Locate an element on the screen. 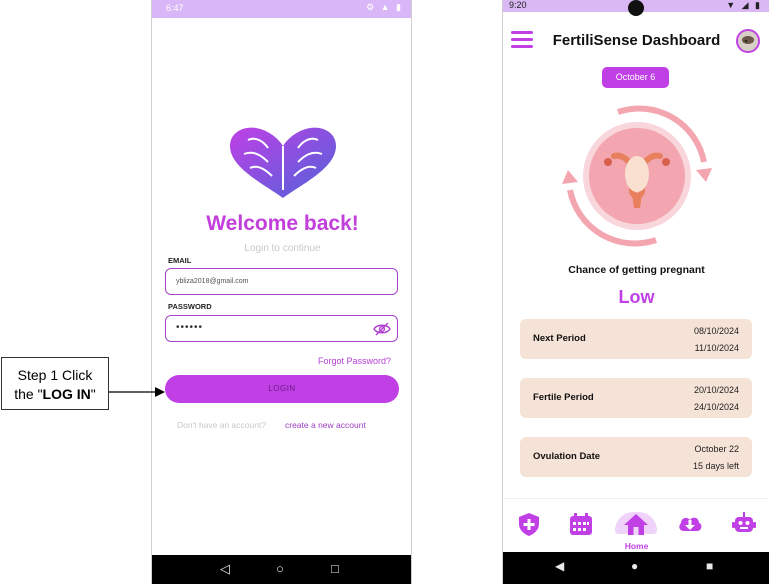  card-value-2: 15 days left is located at coordinates (715, 466).